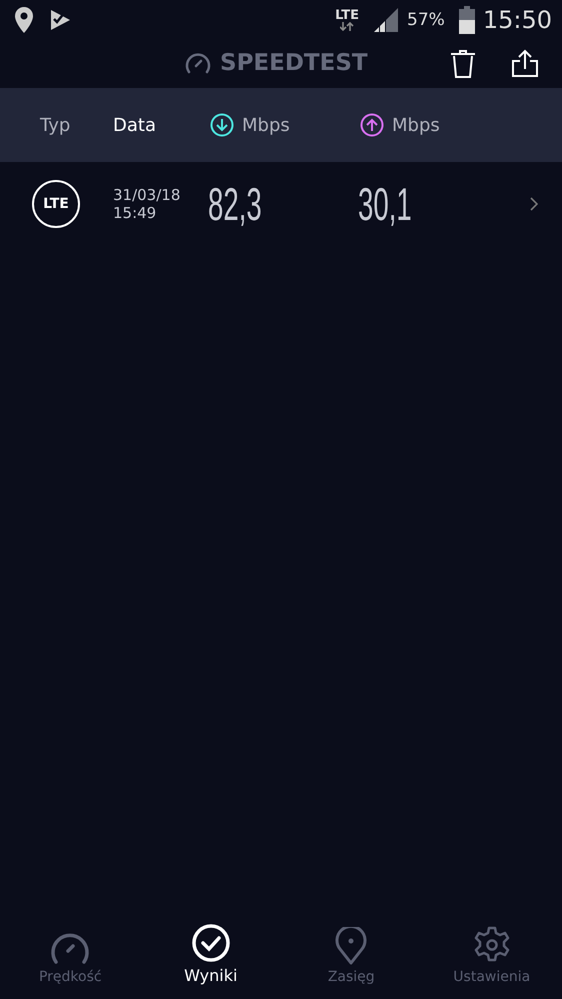 This screenshot has width=562, height=999. Describe the element at coordinates (347, 15) in the screenshot. I see `network-type: LTE` at that location.